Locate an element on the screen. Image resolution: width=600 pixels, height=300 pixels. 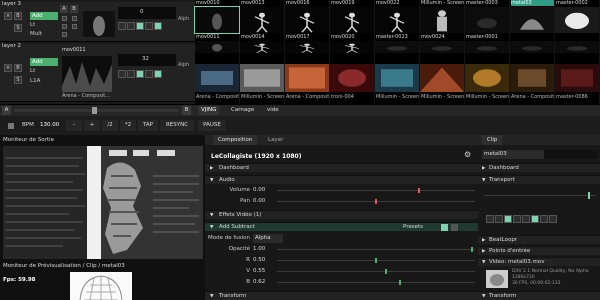
clip-section-cue-points: ▶ Points d'entrée is located at coordinates (539, 250).